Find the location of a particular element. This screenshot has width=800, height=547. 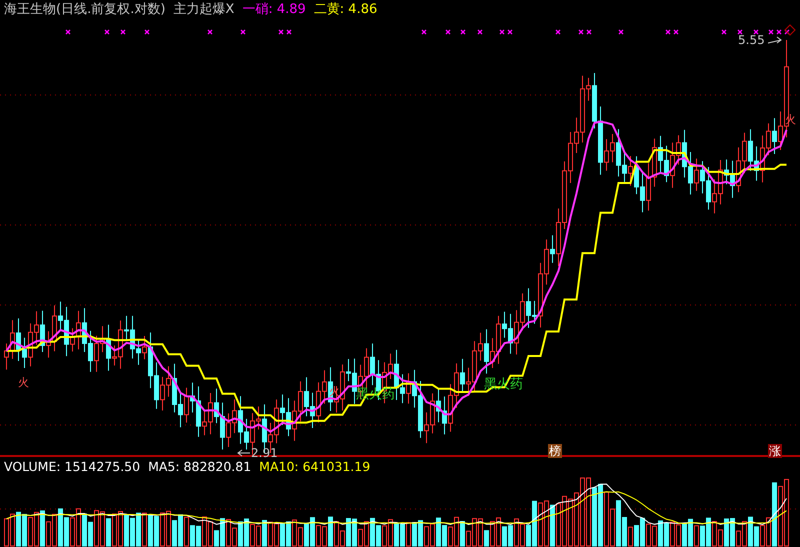

fire-mark: 火 is located at coordinates (23, 382).